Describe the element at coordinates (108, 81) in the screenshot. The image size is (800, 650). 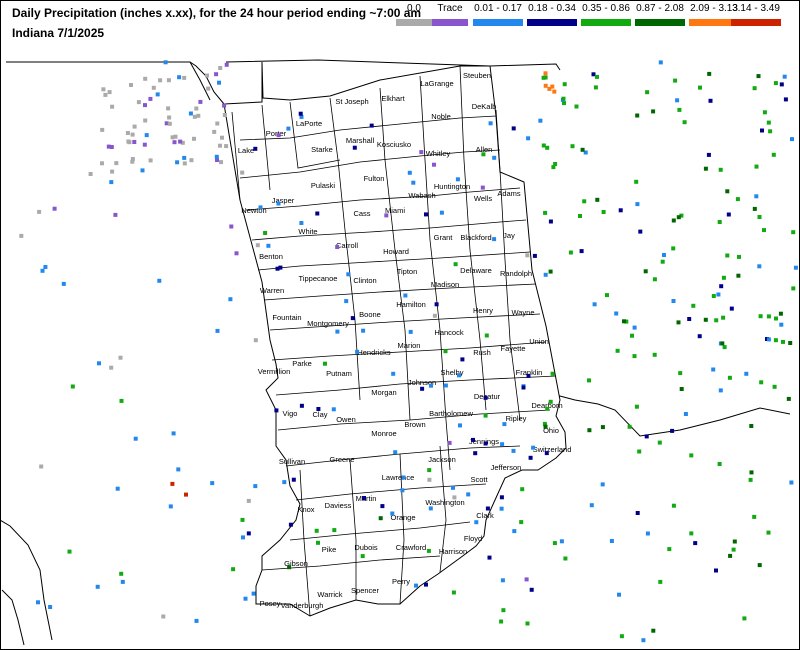
I see `illinois-wisconsin-border` at that location.